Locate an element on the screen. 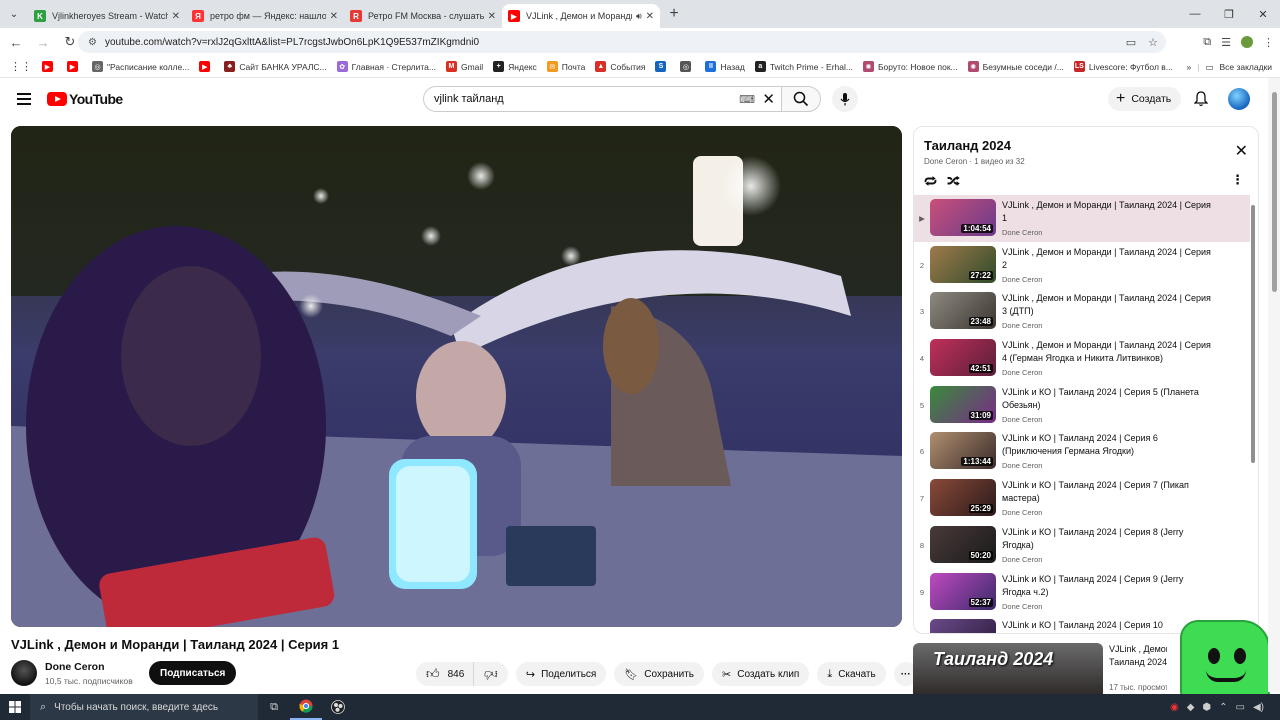 The image size is (1280, 720). channel-avatar is located at coordinates (24, 673).